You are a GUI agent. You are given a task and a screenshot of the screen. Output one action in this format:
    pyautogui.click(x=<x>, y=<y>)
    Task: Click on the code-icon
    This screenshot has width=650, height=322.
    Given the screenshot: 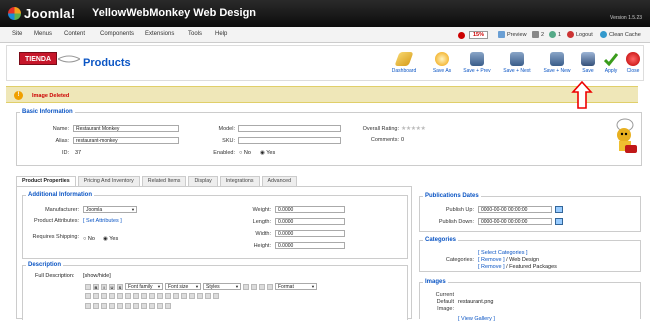 What is the action you would take?
    pyautogui.click(x=168, y=306)
    